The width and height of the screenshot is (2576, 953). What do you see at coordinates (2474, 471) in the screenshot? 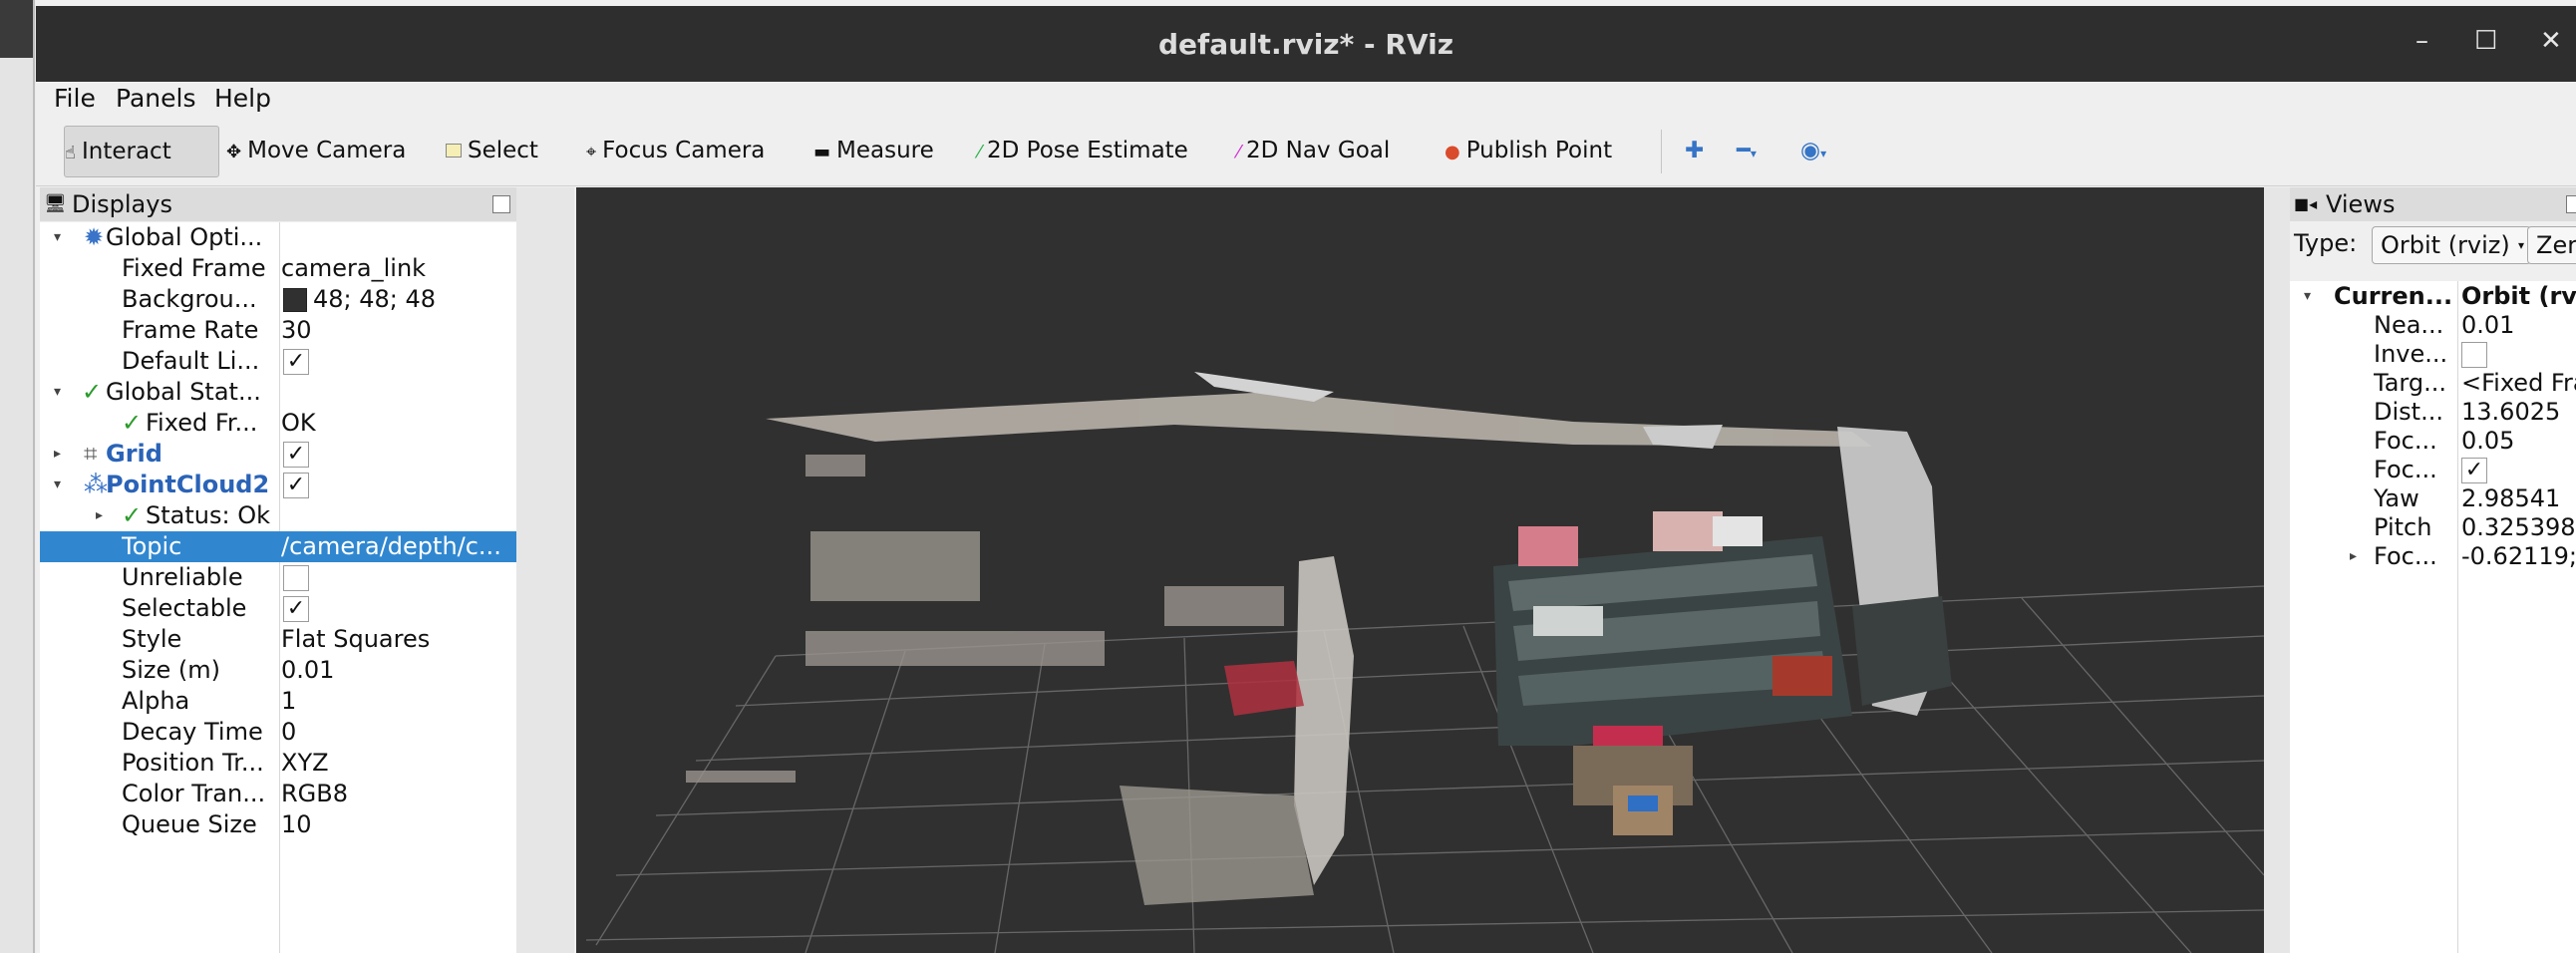
I see `focal-shape-fixed-checkbox: ✓` at bounding box center [2474, 471].